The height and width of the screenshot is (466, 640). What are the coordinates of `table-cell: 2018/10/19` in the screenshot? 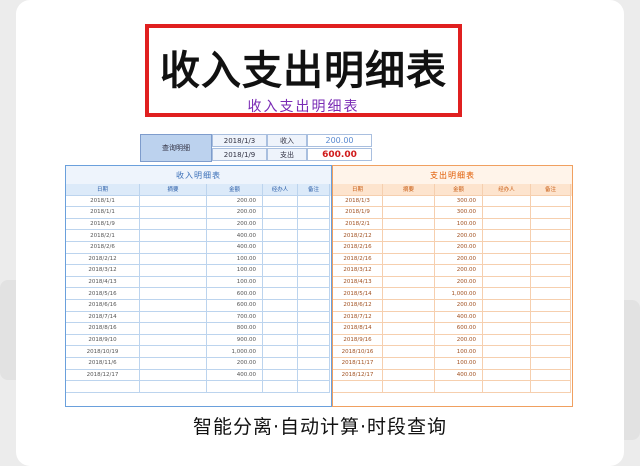 It's located at (103, 352).